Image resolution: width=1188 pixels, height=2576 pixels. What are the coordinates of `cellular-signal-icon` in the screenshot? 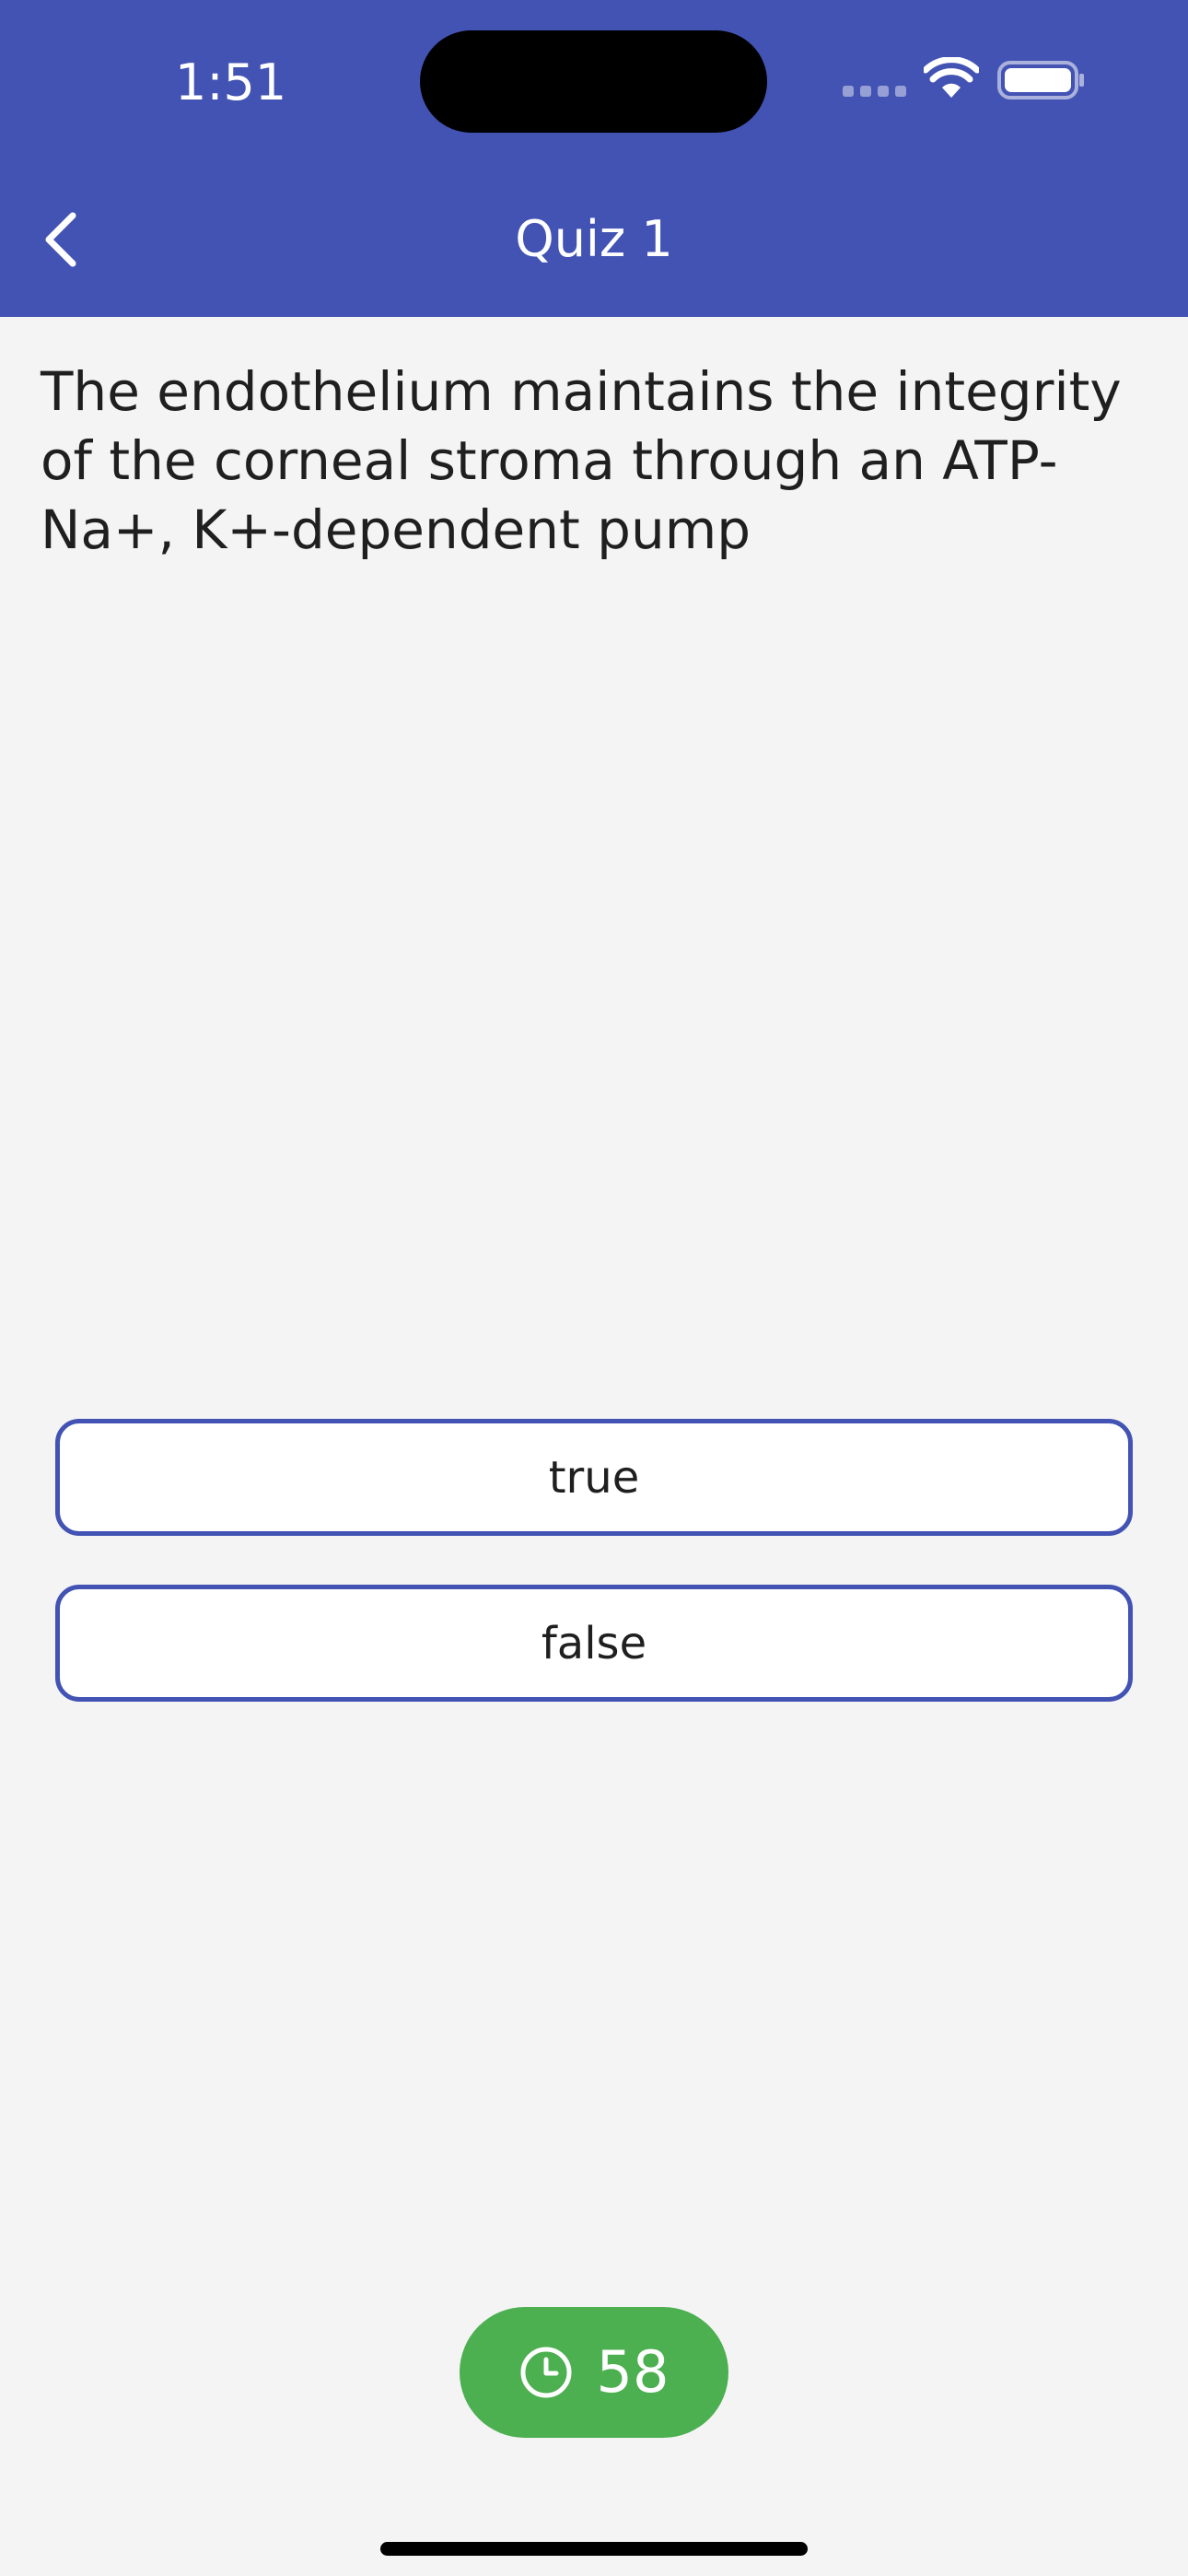 It's located at (874, 91).